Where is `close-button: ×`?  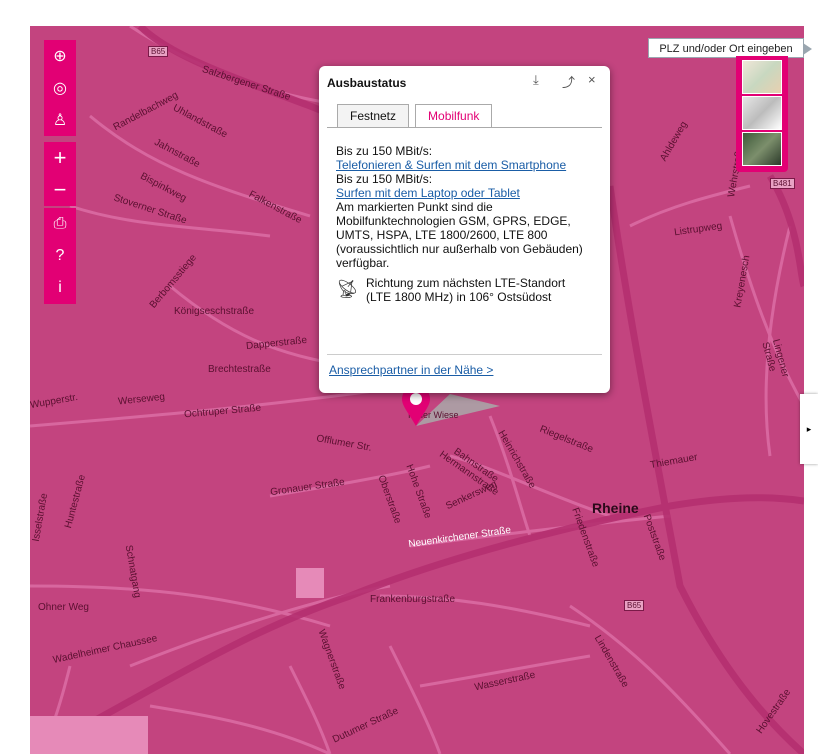
close-button: × is located at coordinates (592, 79).